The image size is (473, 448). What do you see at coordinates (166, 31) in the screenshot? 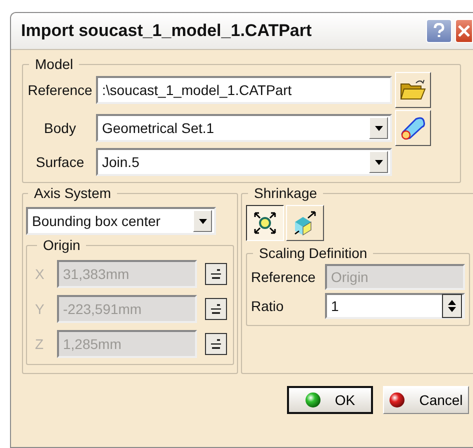
I see `window-title: Import soucast_1_model_1.CATPart` at bounding box center [166, 31].